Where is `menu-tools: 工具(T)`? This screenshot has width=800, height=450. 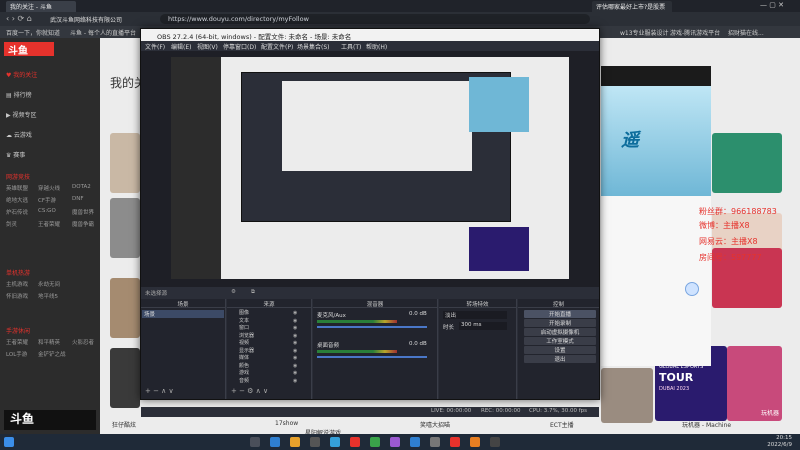 menu-tools: 工具(T) is located at coordinates (351, 46).